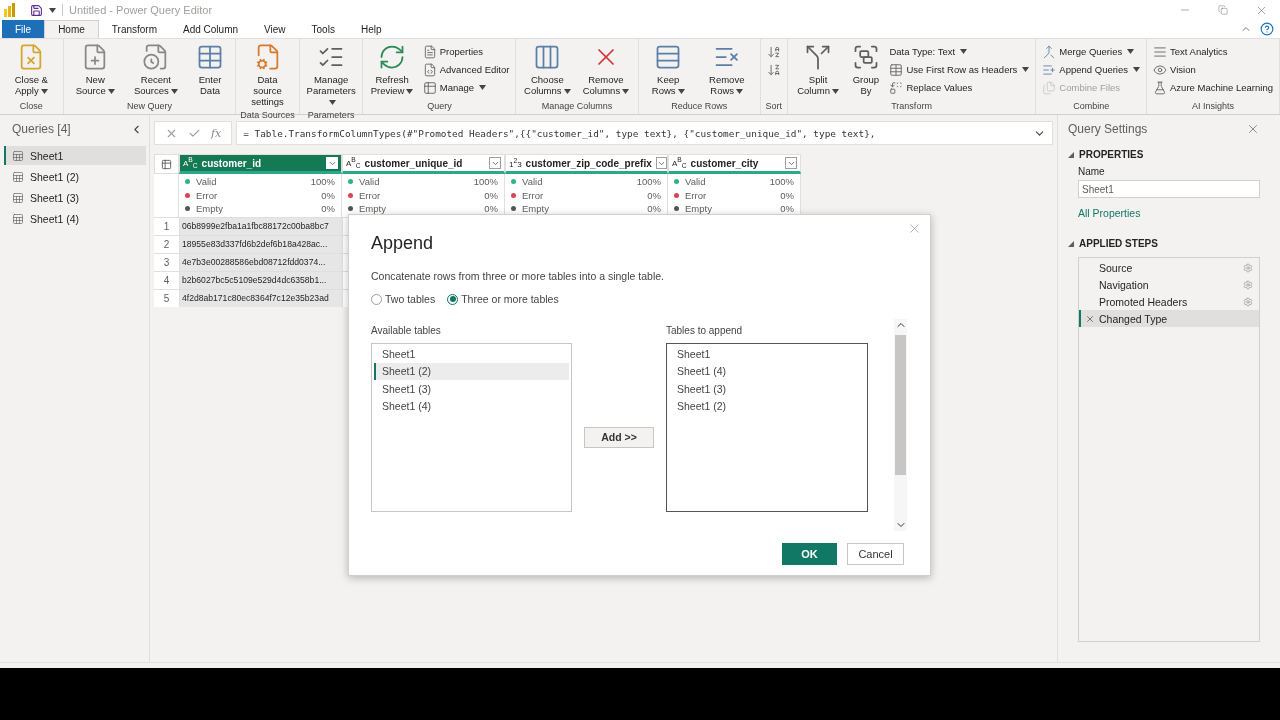  What do you see at coordinates (36, 10) in the screenshot?
I see `save-icon` at bounding box center [36, 10].